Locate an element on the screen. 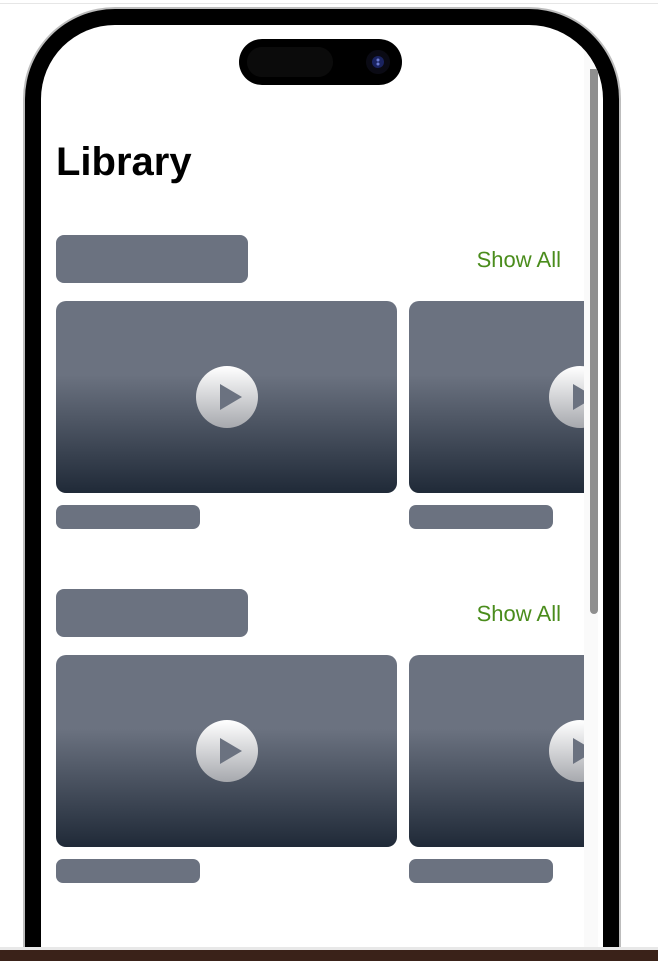  scrollbar-thumb is located at coordinates (594, 341).